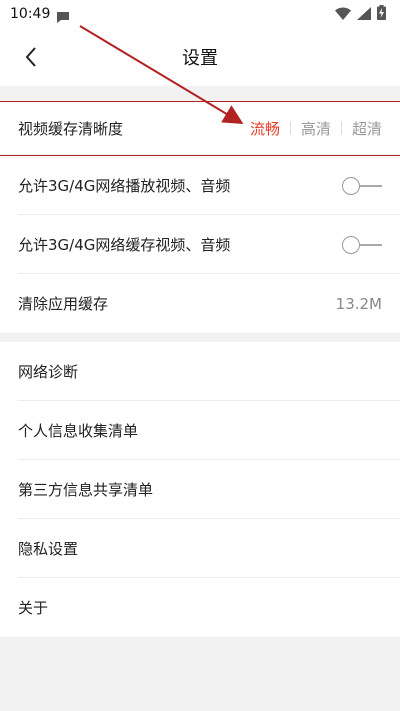 This screenshot has height=711, width=400. I want to click on quality-option-hd: 高清, so click(316, 128).